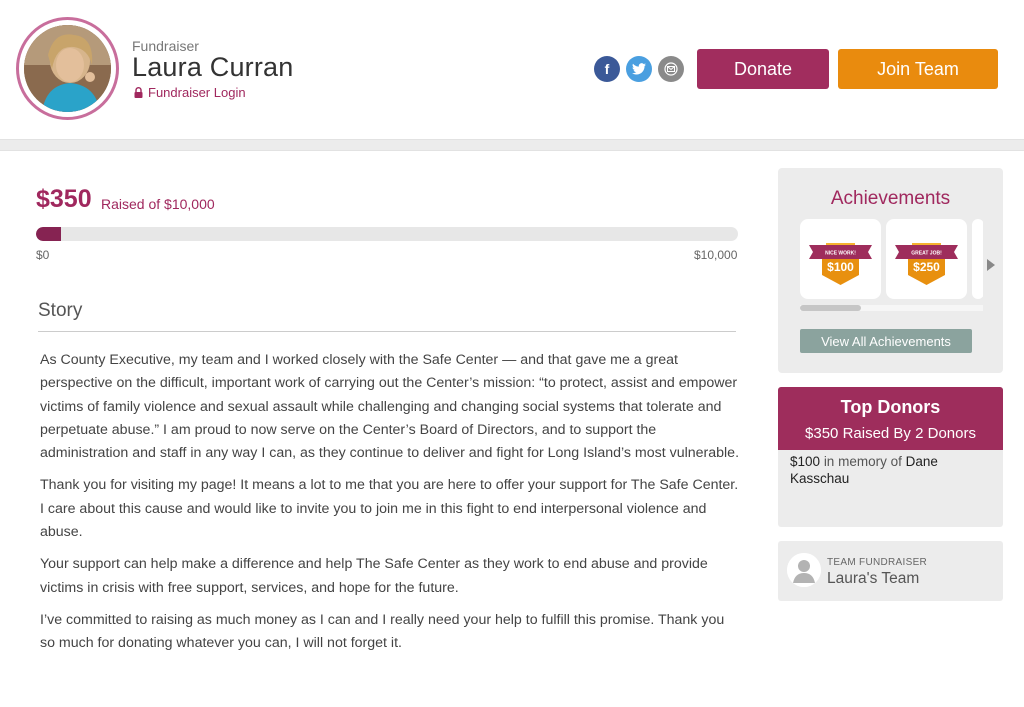  What do you see at coordinates (197, 92) in the screenshot?
I see `fundraiser-login-label: Fundraiser Login` at bounding box center [197, 92].